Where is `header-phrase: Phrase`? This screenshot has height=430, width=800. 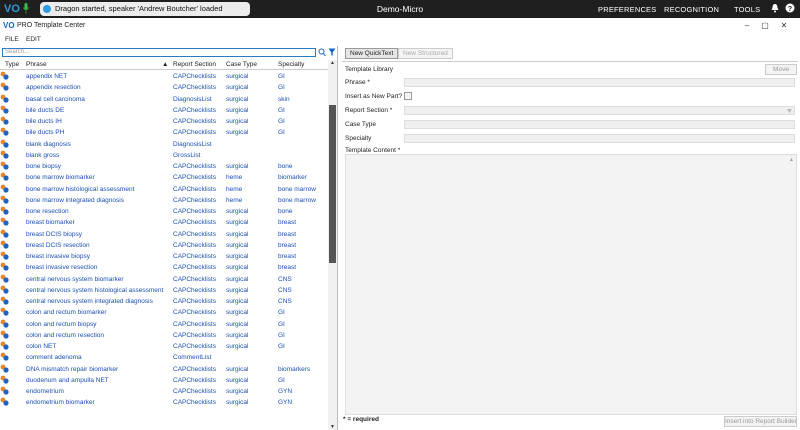
header-phrase: Phrase is located at coordinates (36, 64).